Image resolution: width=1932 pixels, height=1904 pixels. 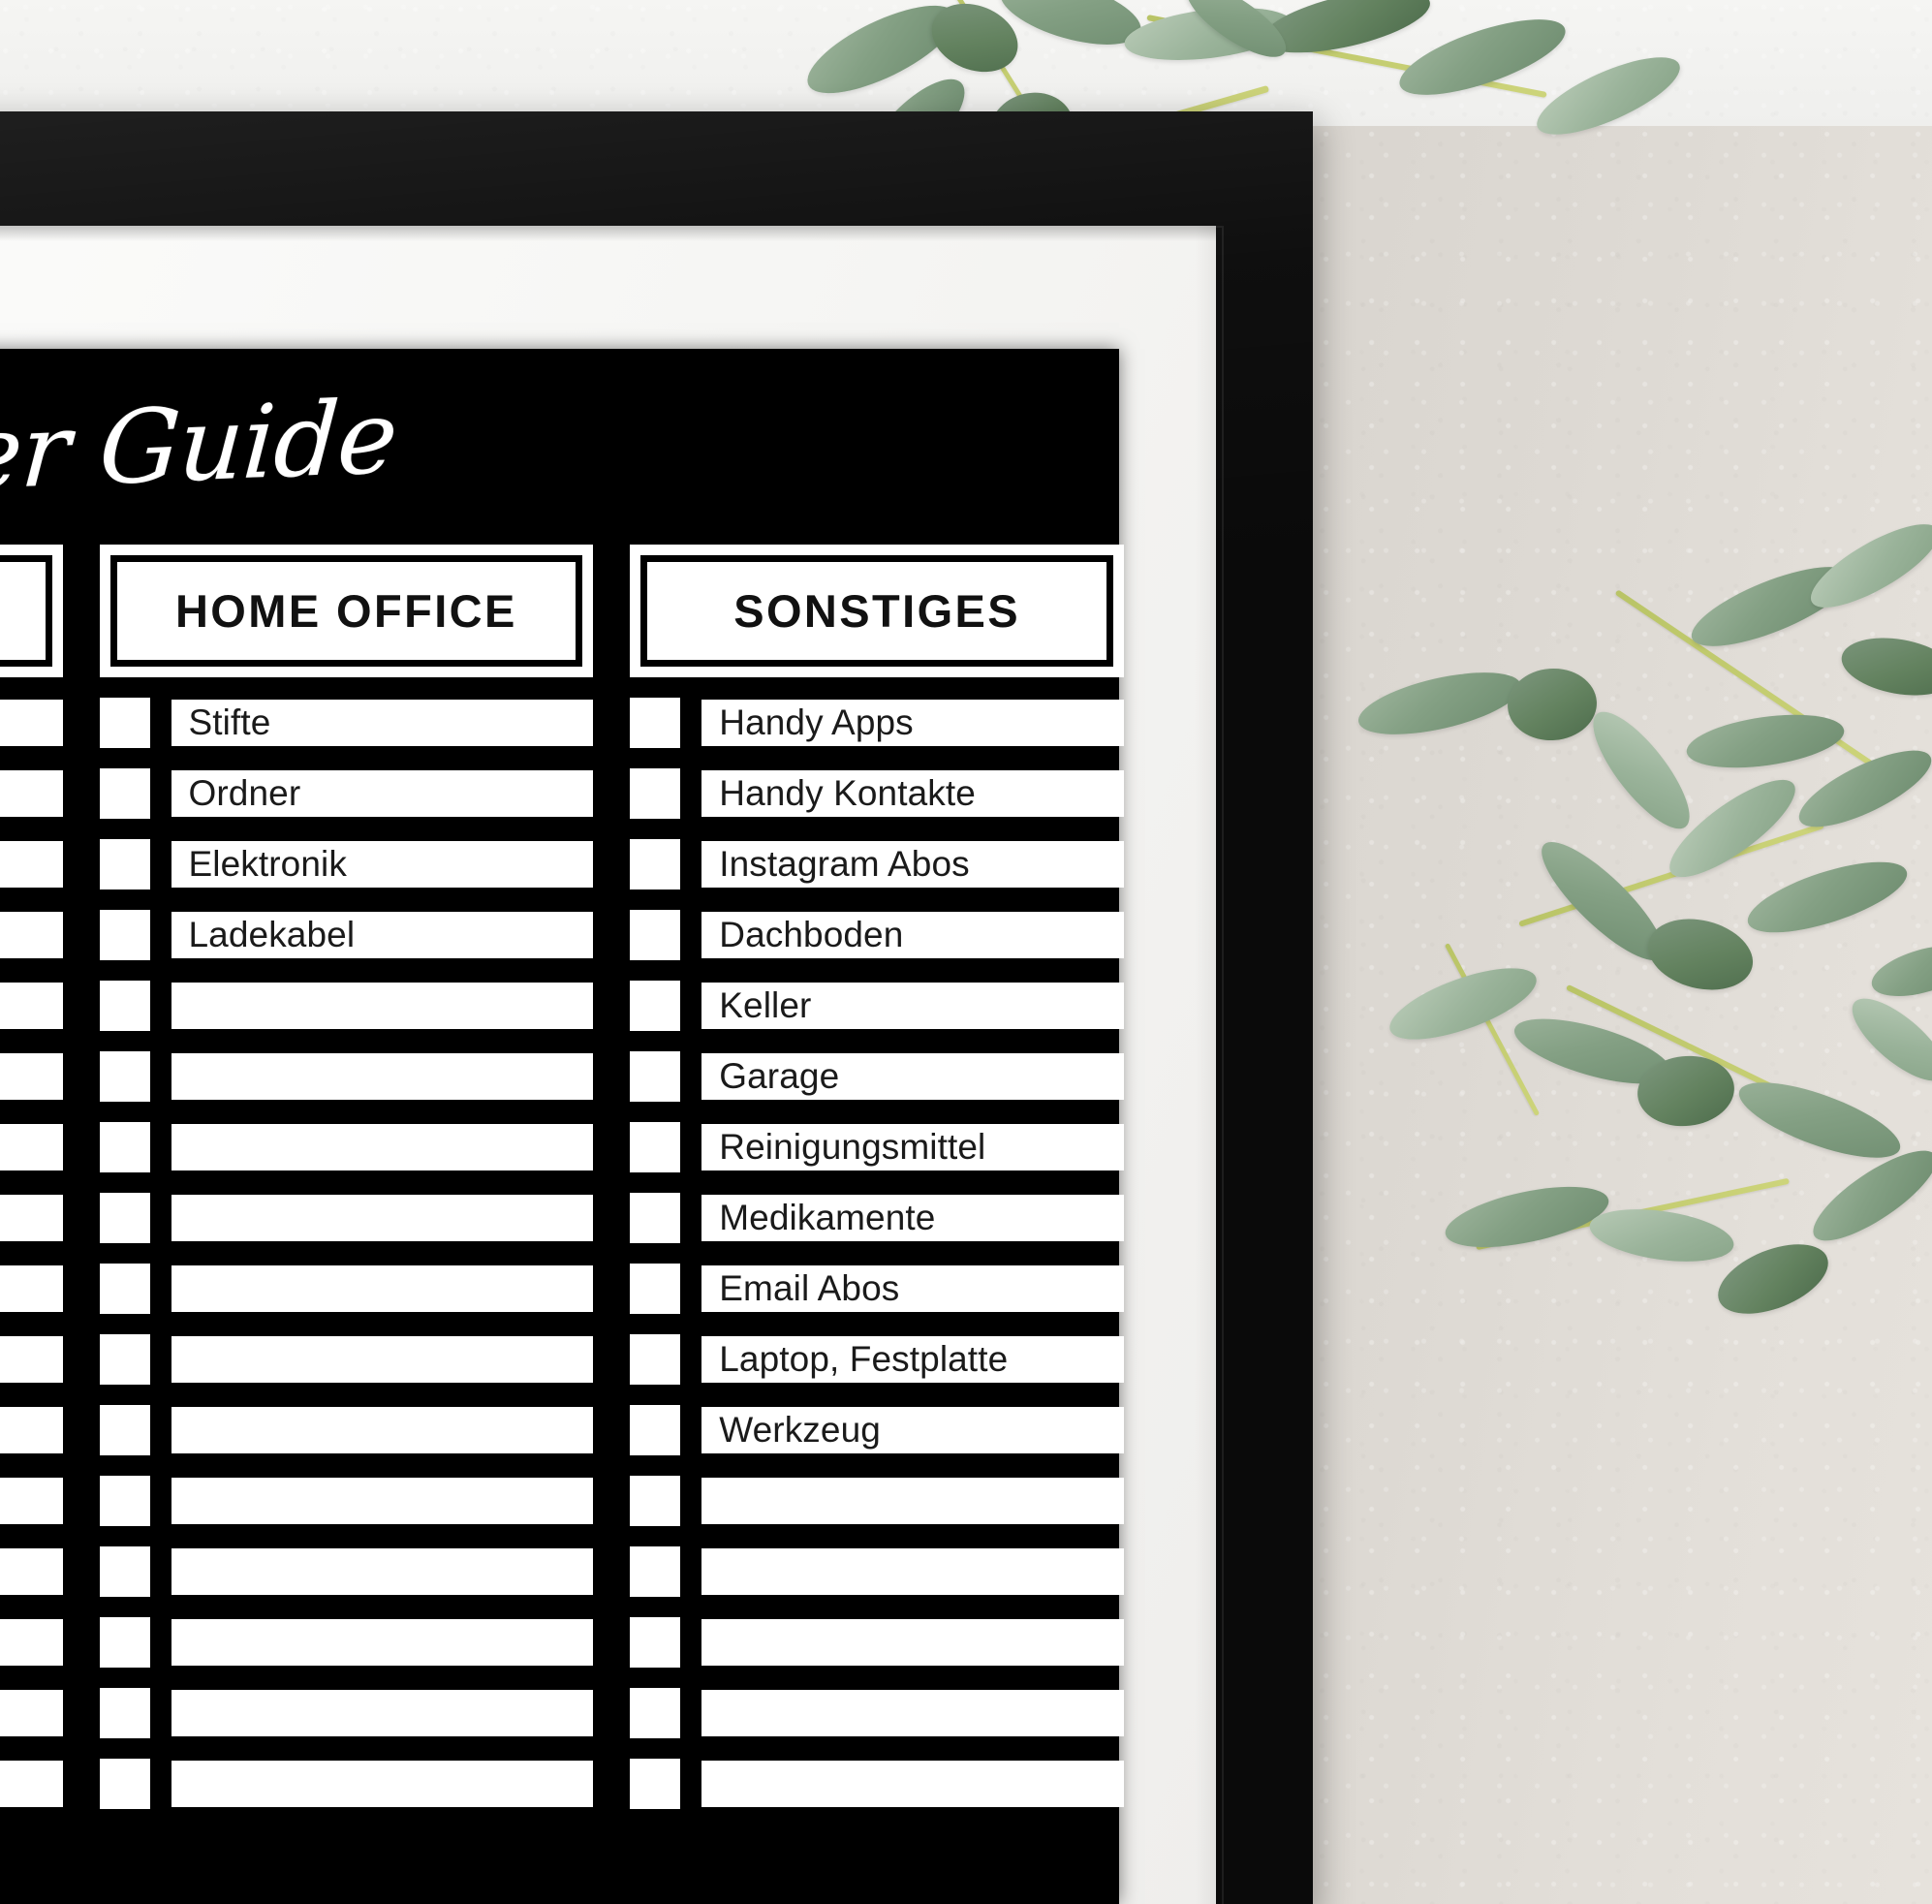 I want to click on item-line: Ordner, so click(x=382, y=794).